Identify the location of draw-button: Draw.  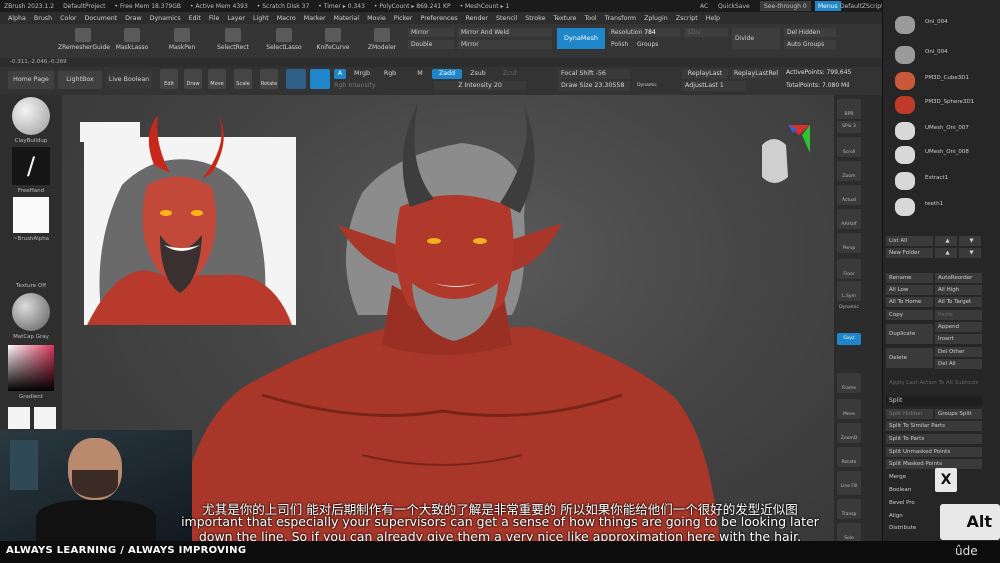
(193, 79).